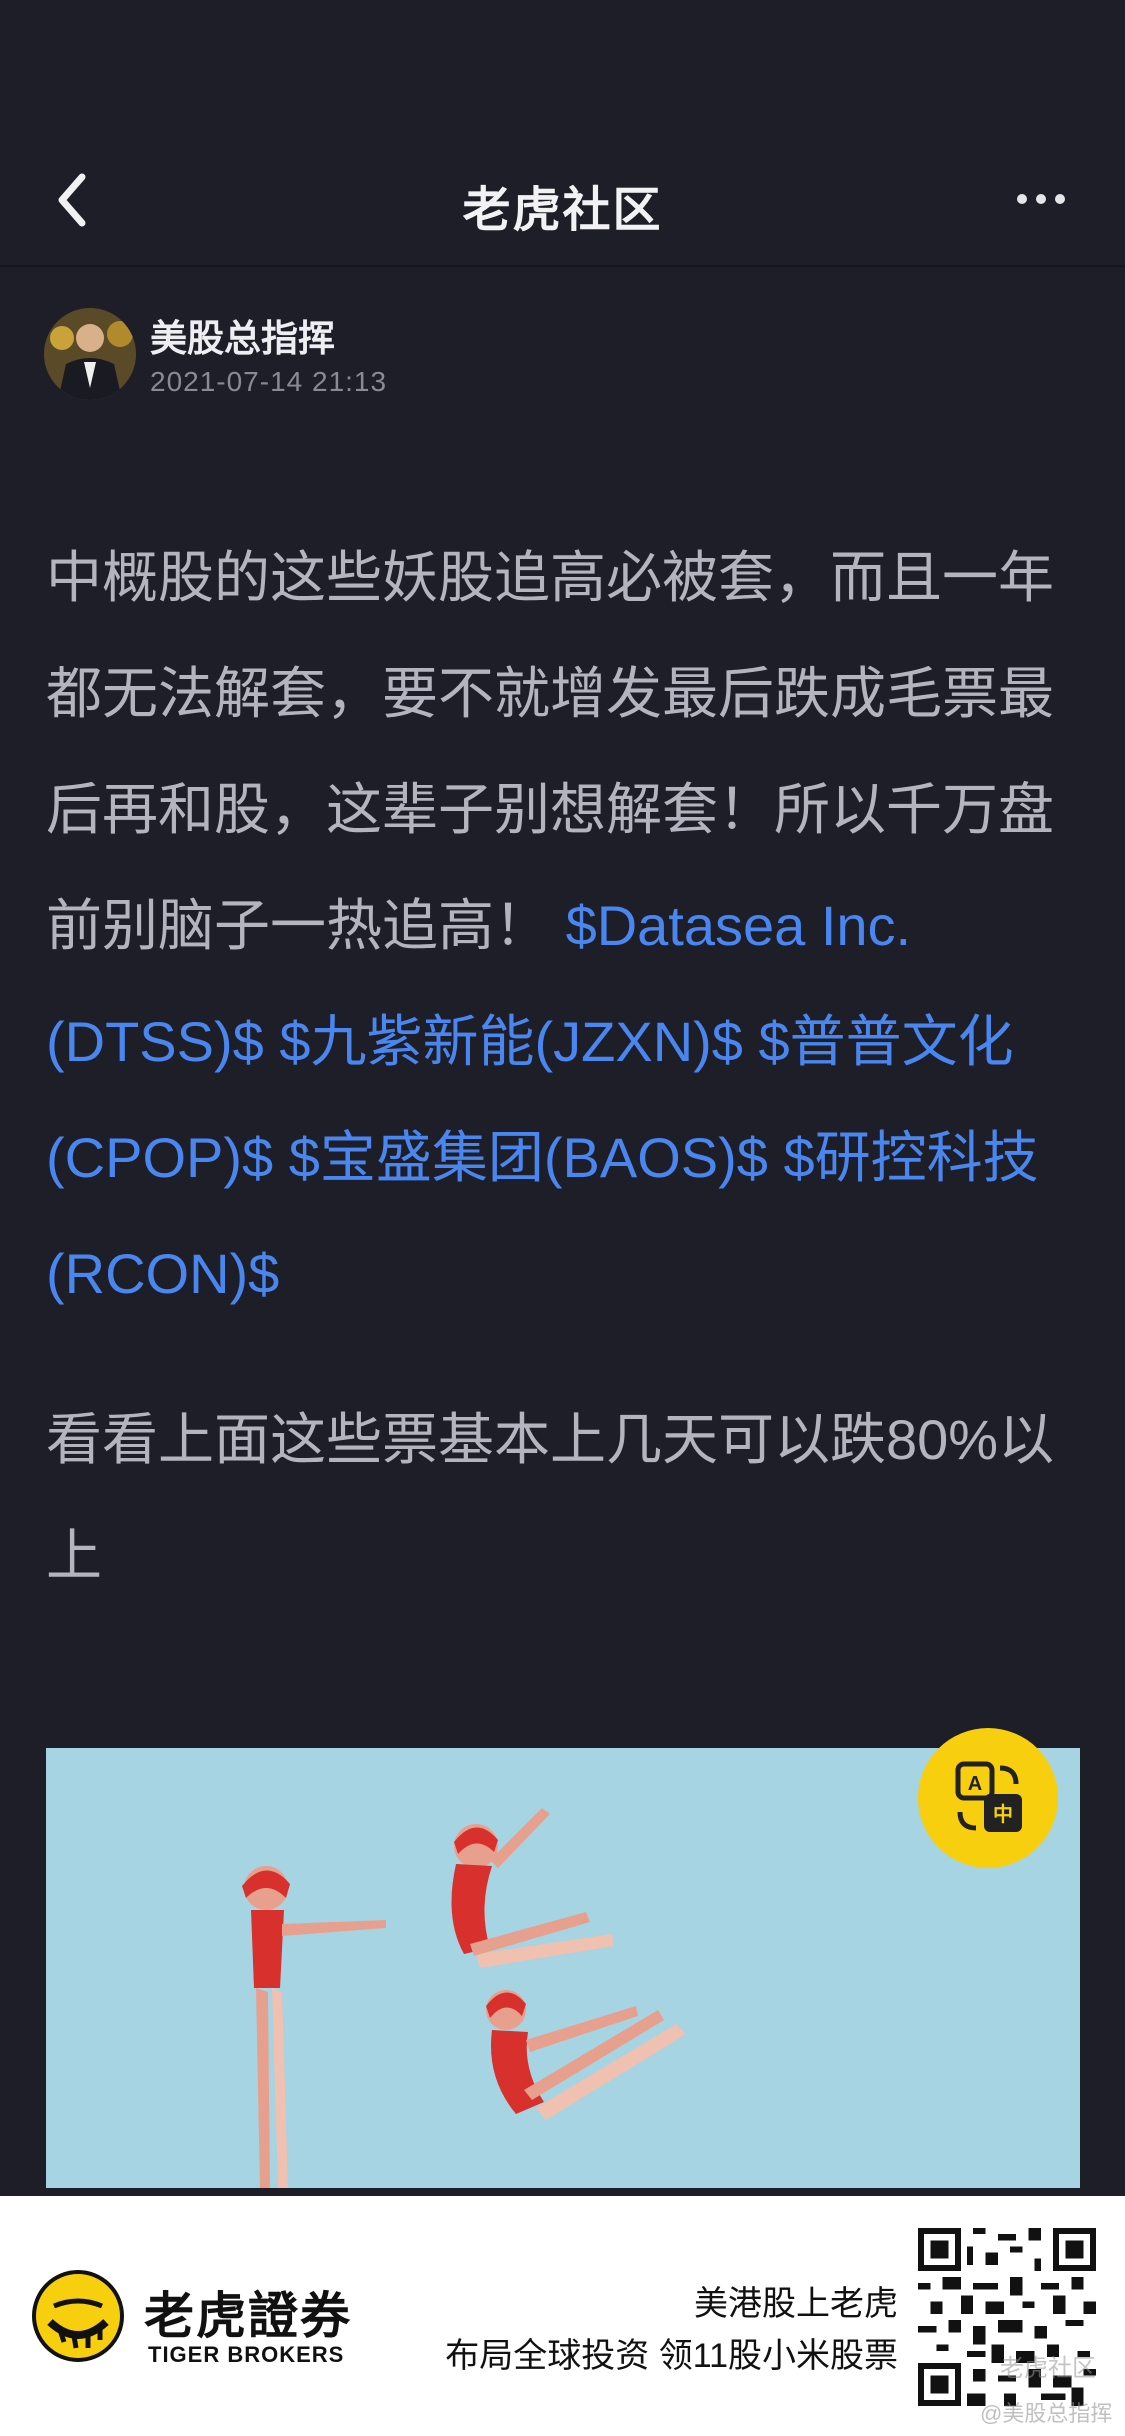 The width and height of the screenshot is (1125, 2436). What do you see at coordinates (511, 1041) in the screenshot?
I see `ticker-link: $九紫新能(JZXN)$` at bounding box center [511, 1041].